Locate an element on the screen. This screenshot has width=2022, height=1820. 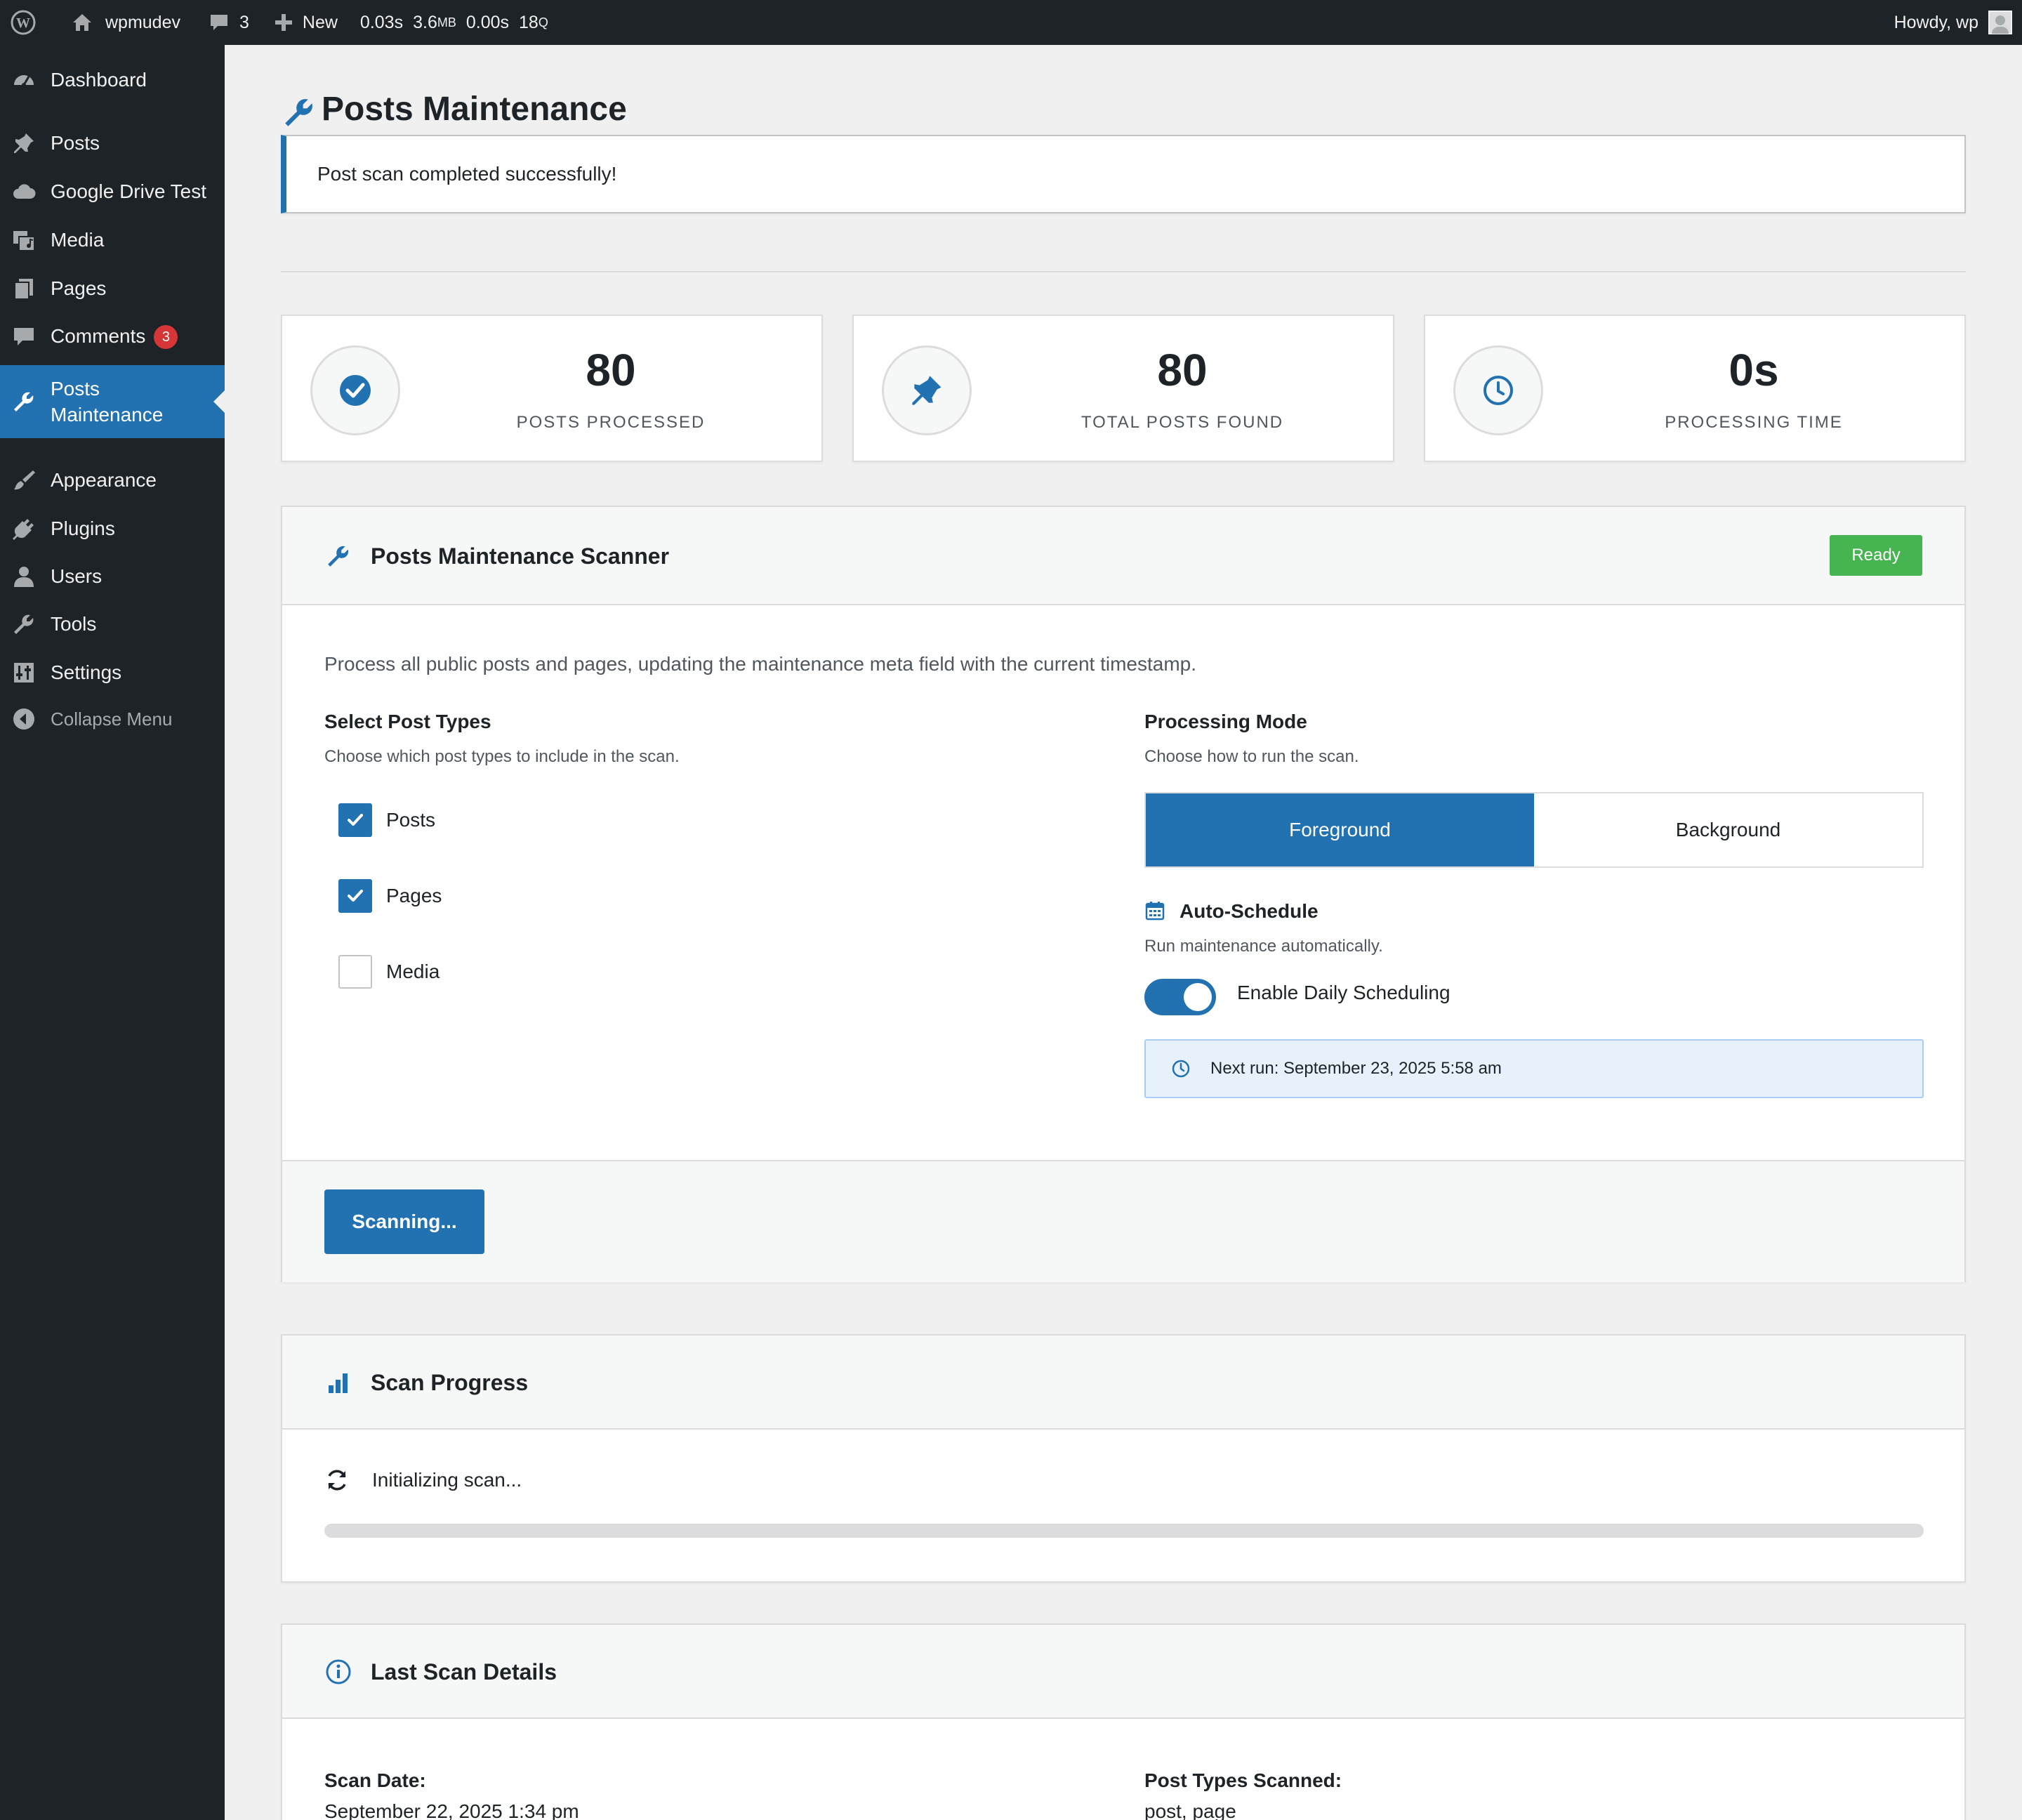
mode-foreground-button: Foreground is located at coordinates (1340, 830).